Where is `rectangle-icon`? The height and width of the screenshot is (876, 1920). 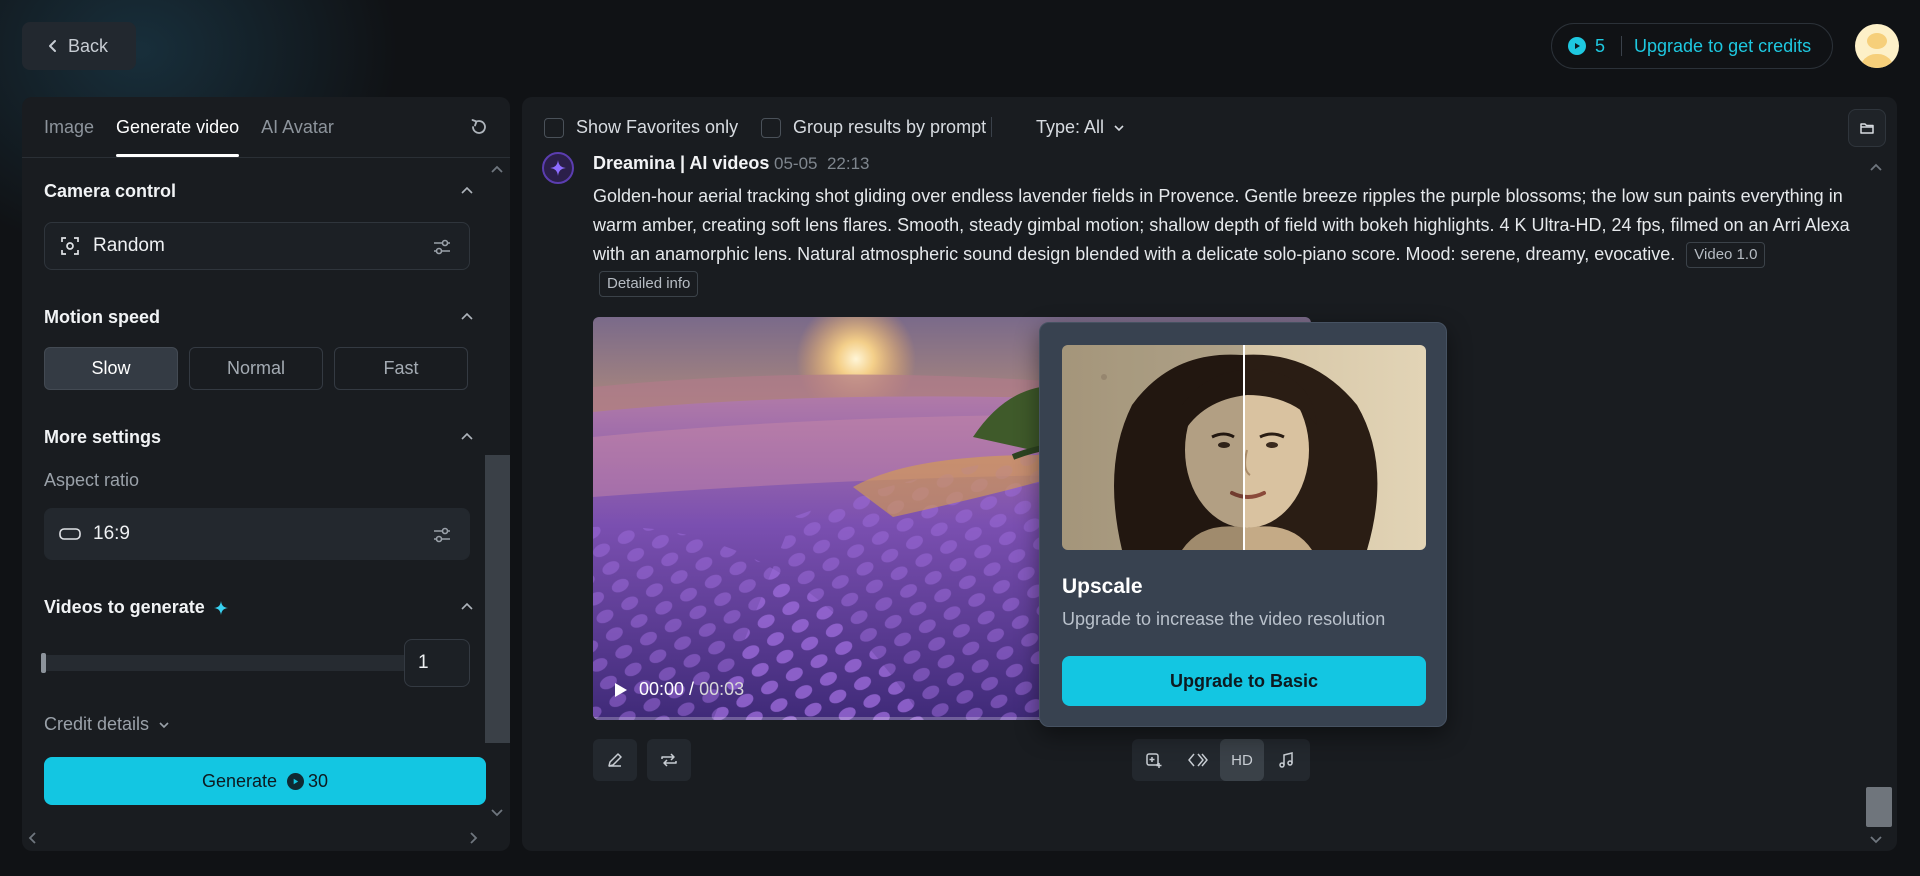 rectangle-icon is located at coordinates (70, 534).